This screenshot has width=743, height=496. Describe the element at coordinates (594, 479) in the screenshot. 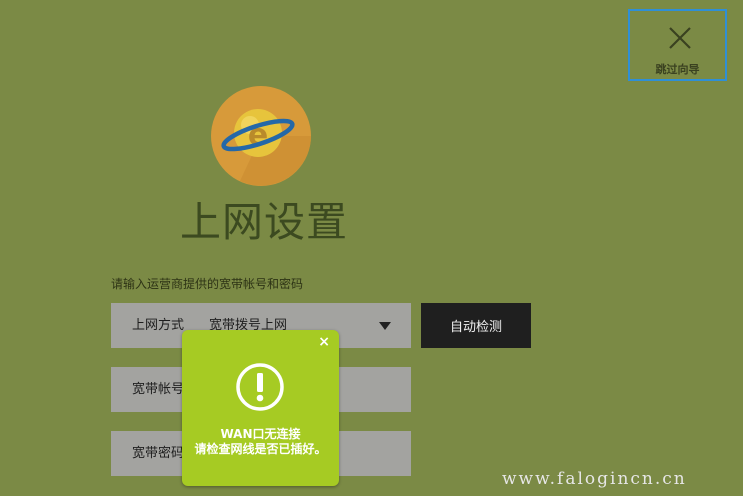

I see `watermark: www.falogincn.cn` at that location.